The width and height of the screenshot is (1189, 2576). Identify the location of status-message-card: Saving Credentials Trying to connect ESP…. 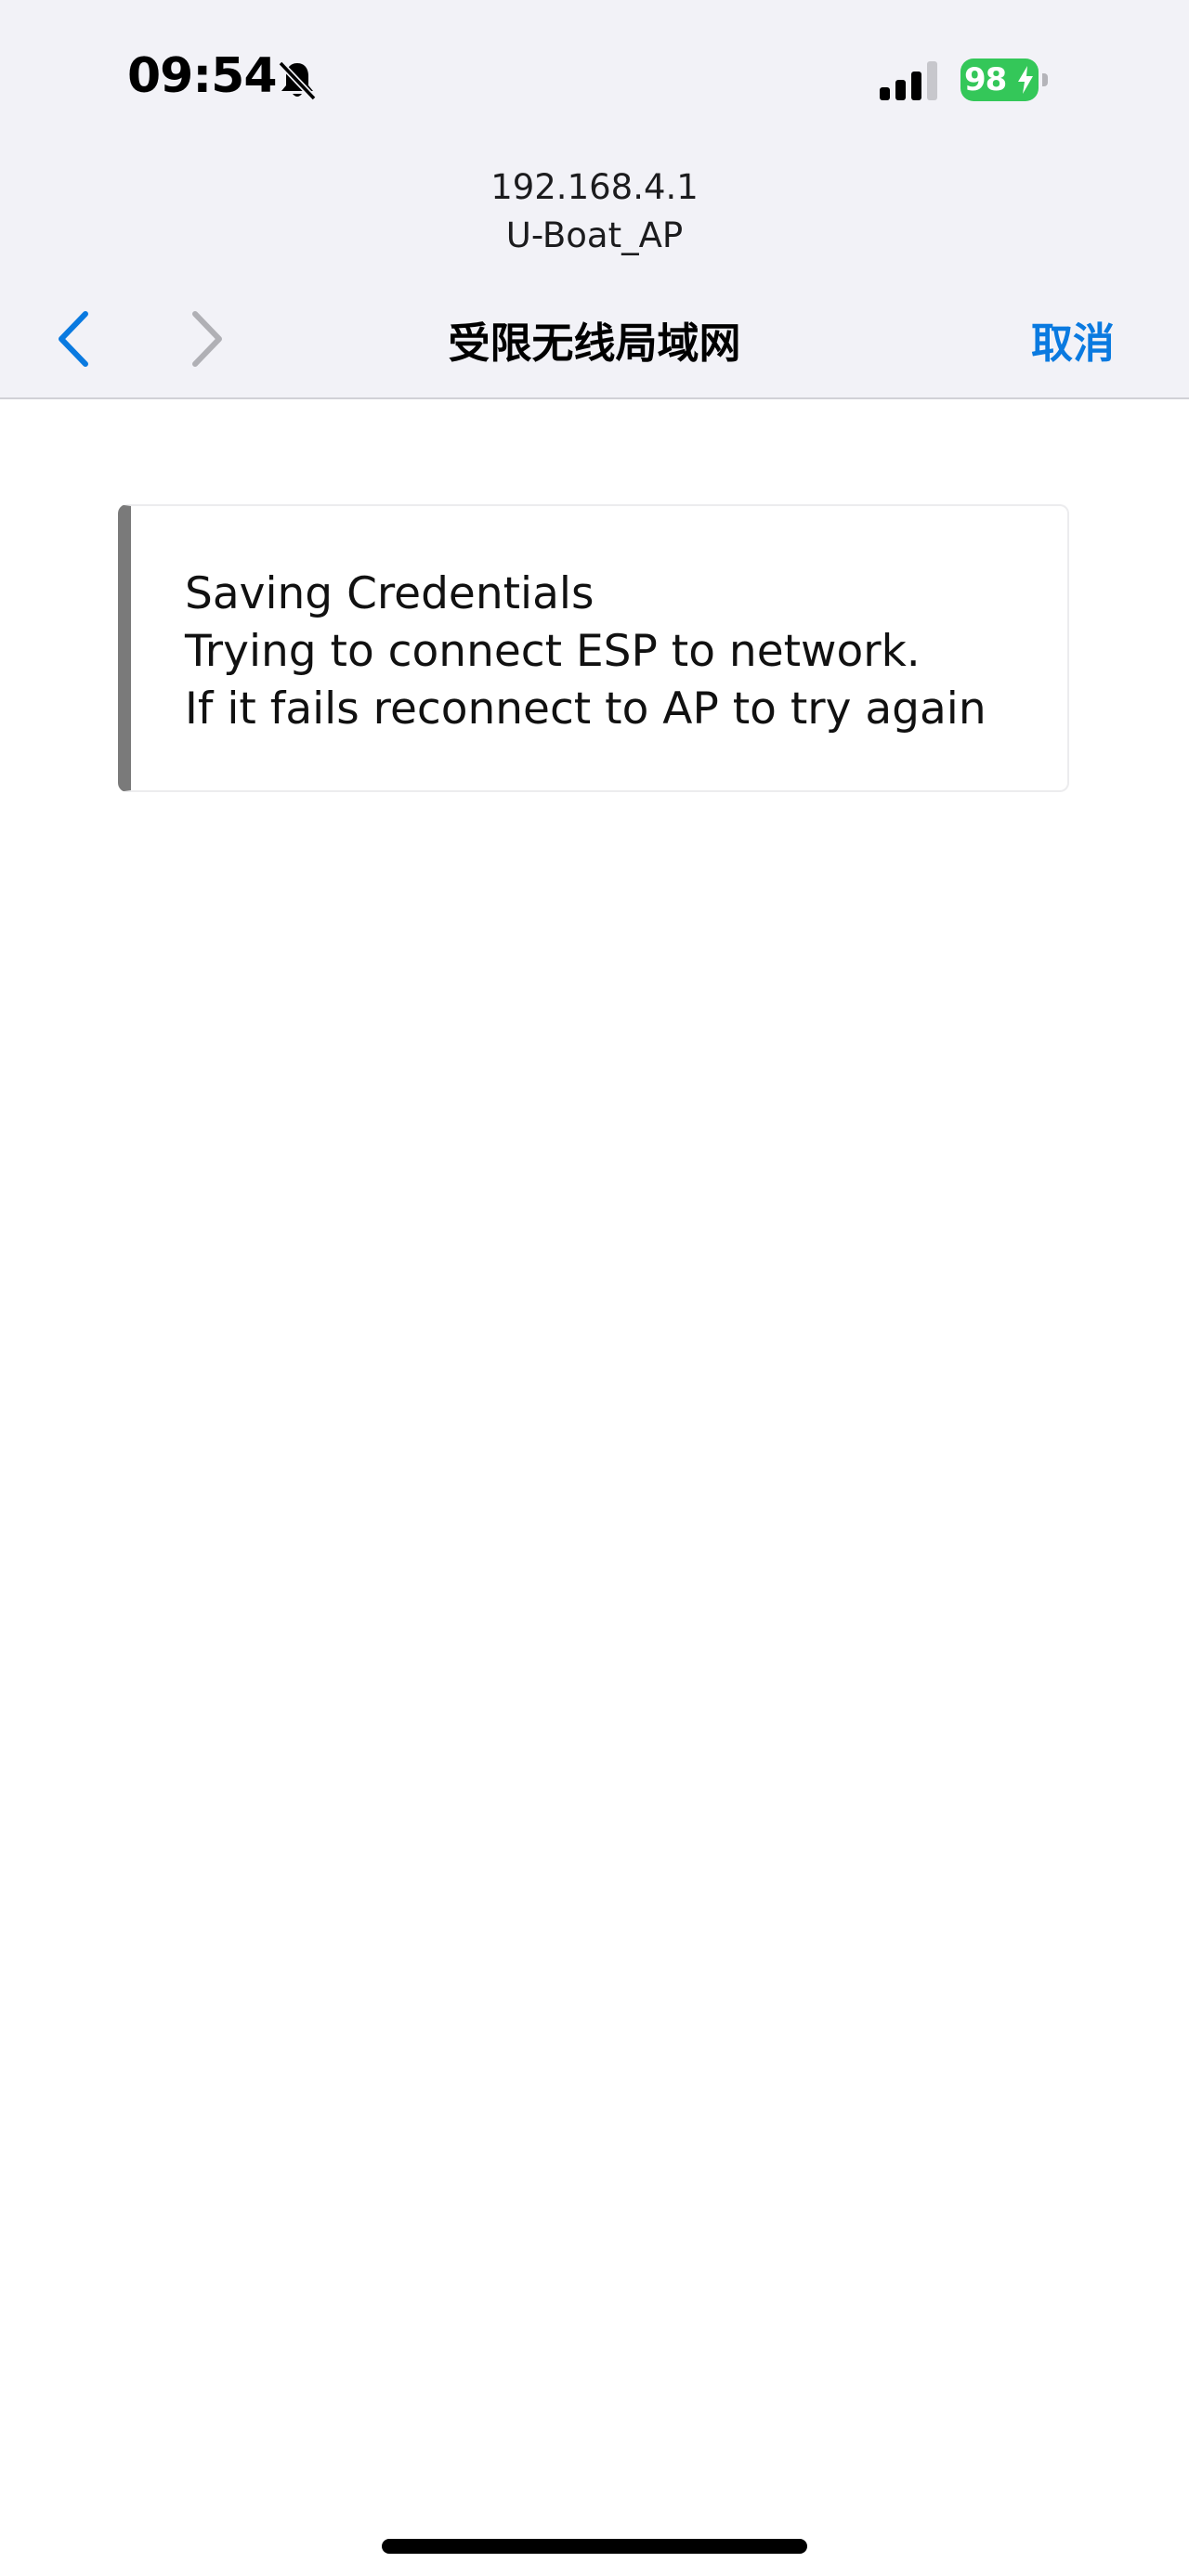
(593, 648).